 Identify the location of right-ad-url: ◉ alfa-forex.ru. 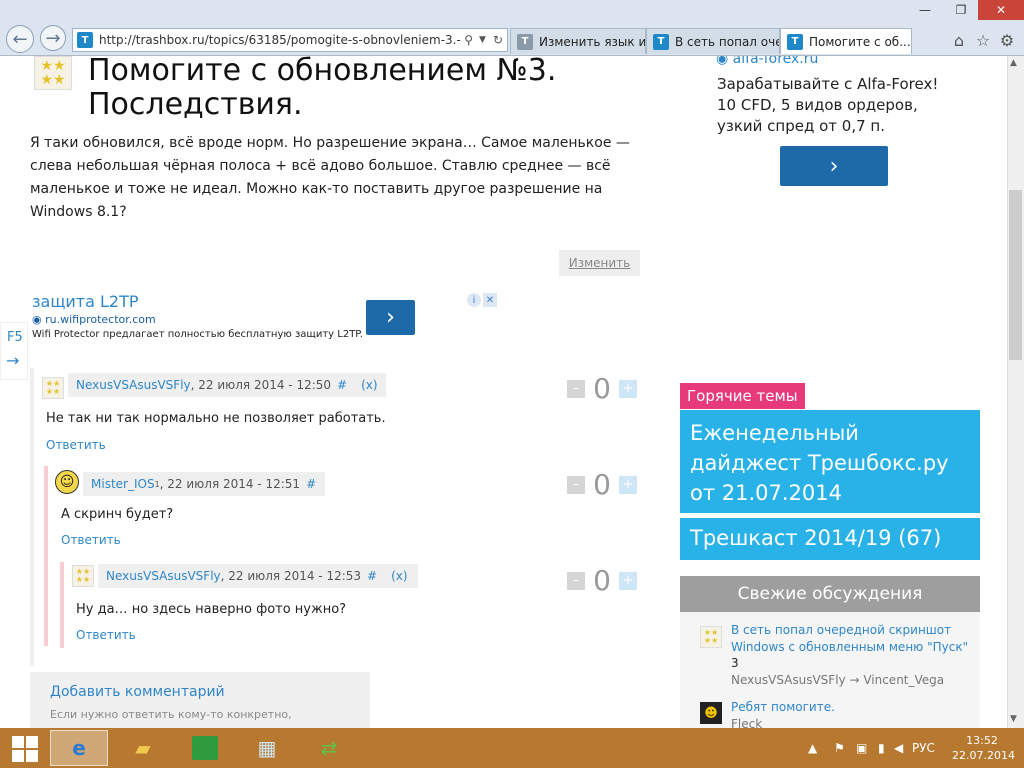
(767, 61).